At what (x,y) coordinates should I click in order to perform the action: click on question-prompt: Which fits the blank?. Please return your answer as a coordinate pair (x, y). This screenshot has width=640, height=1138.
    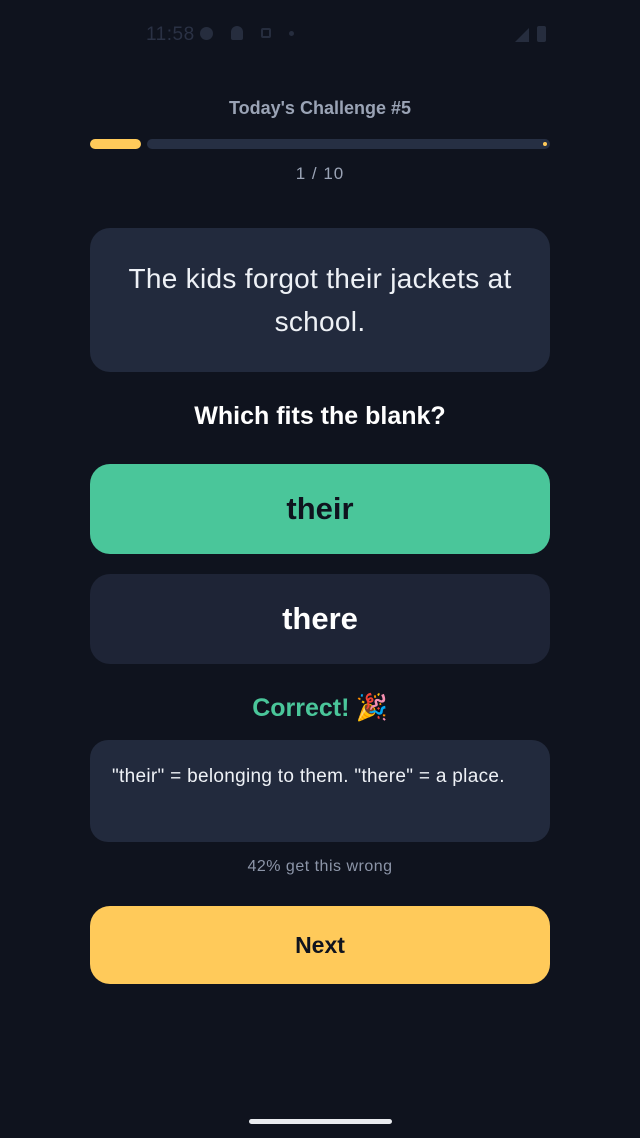
    Looking at the image, I should click on (320, 416).